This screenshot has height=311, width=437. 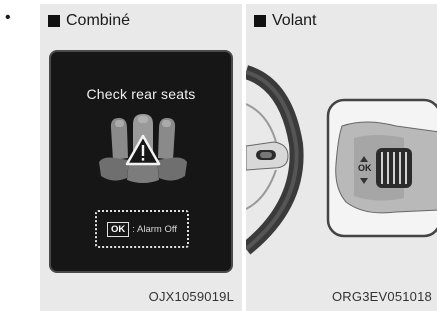 I want to click on cluster-header: Combiné, so click(x=89, y=21).